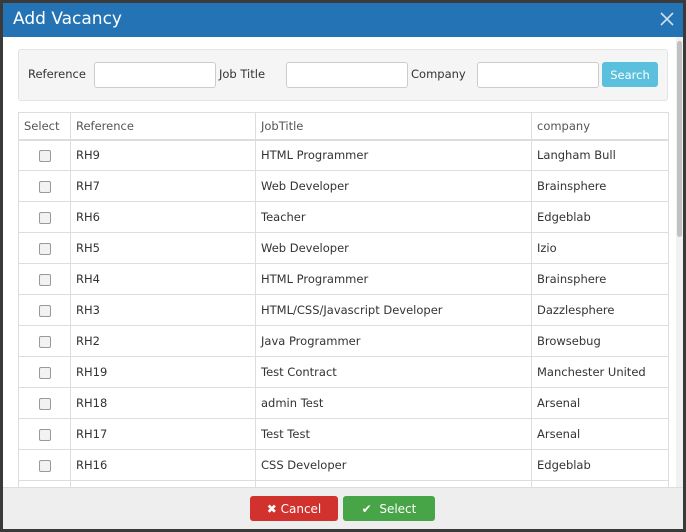  Describe the element at coordinates (393, 372) in the screenshot. I see `jobtitle-cell: Test Contract` at that location.